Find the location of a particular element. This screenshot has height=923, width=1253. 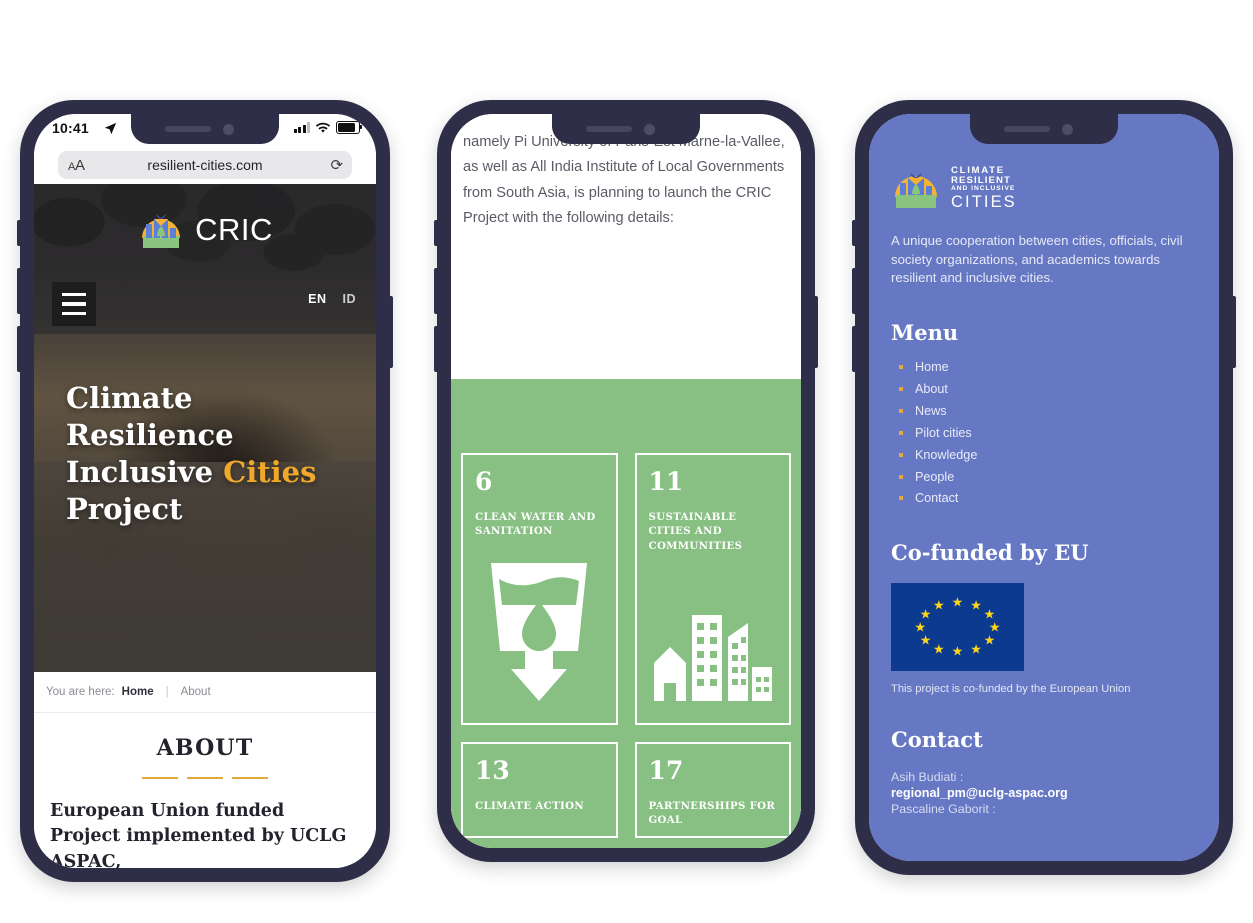

cellular-signal-icon is located at coordinates (301, 127).